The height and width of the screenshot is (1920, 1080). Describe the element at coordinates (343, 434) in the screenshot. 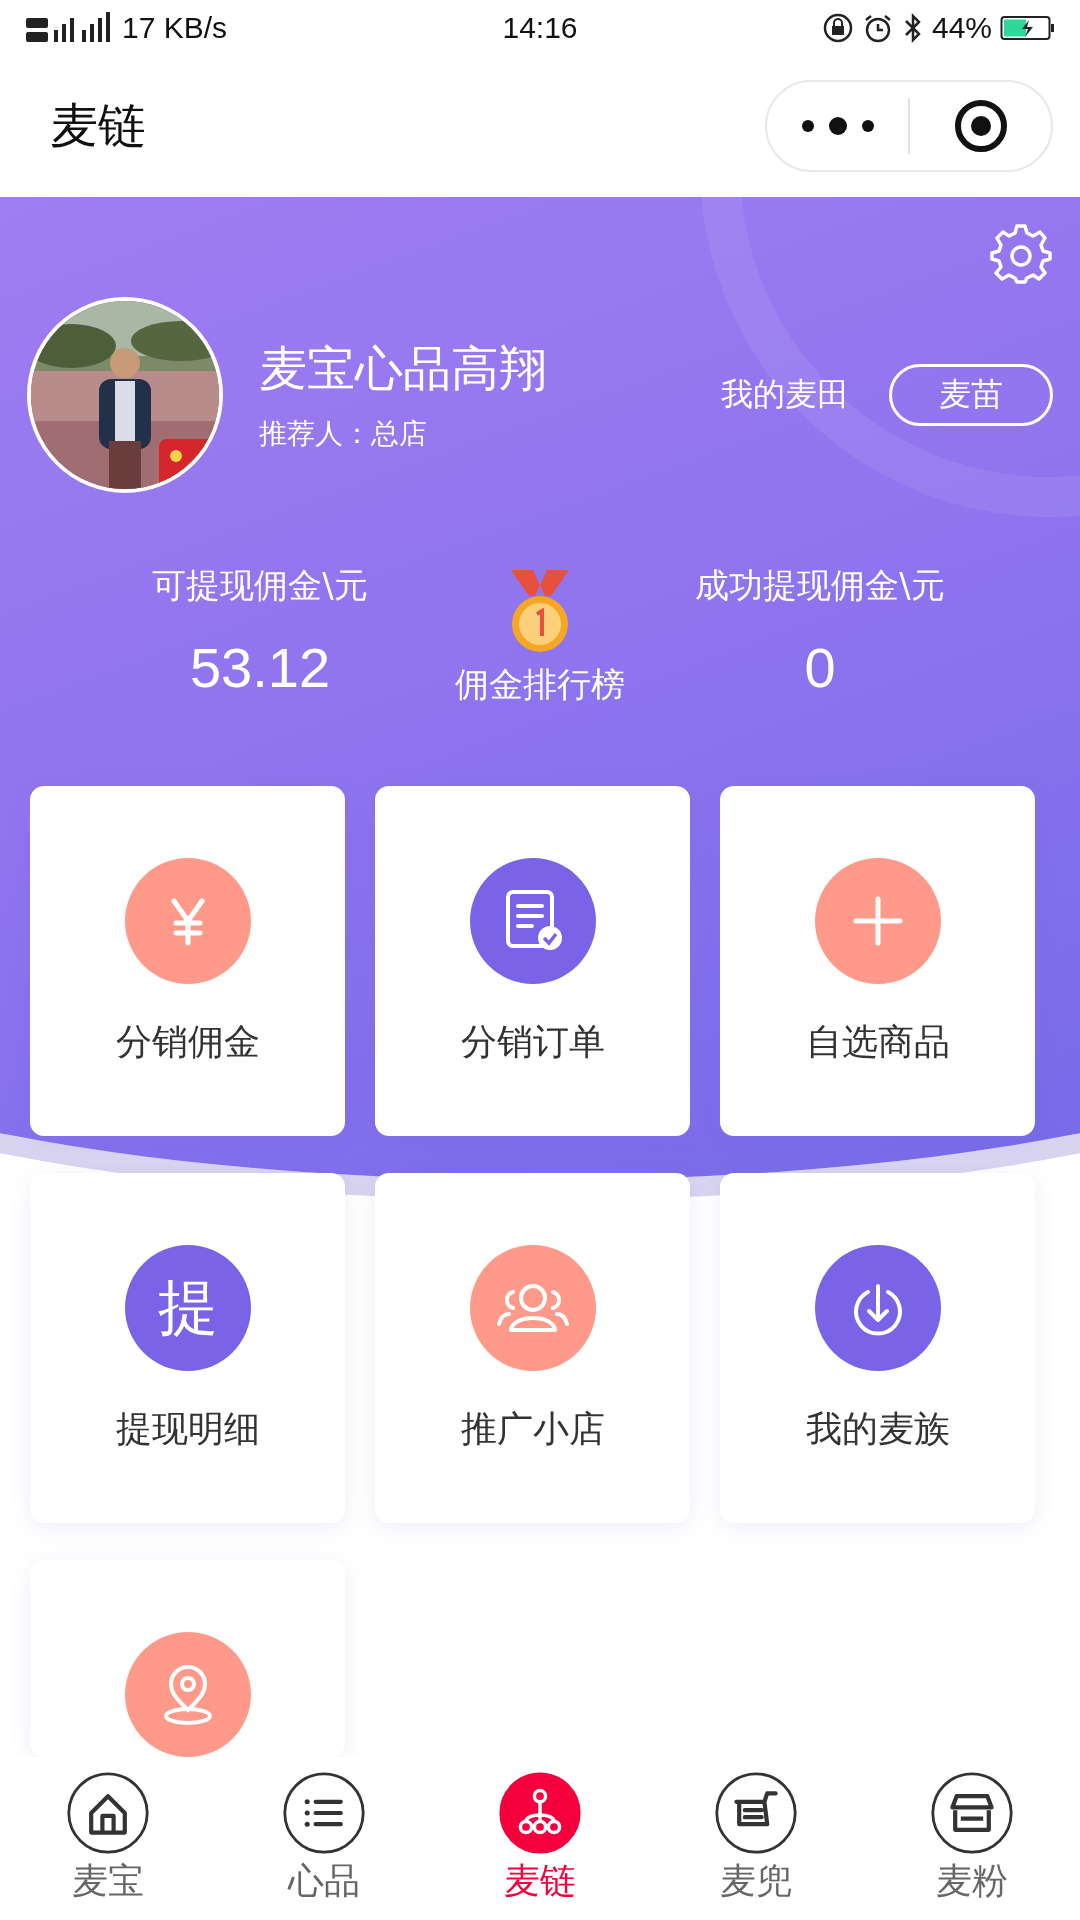

I see `referrer-text: 推荐人：总店` at that location.